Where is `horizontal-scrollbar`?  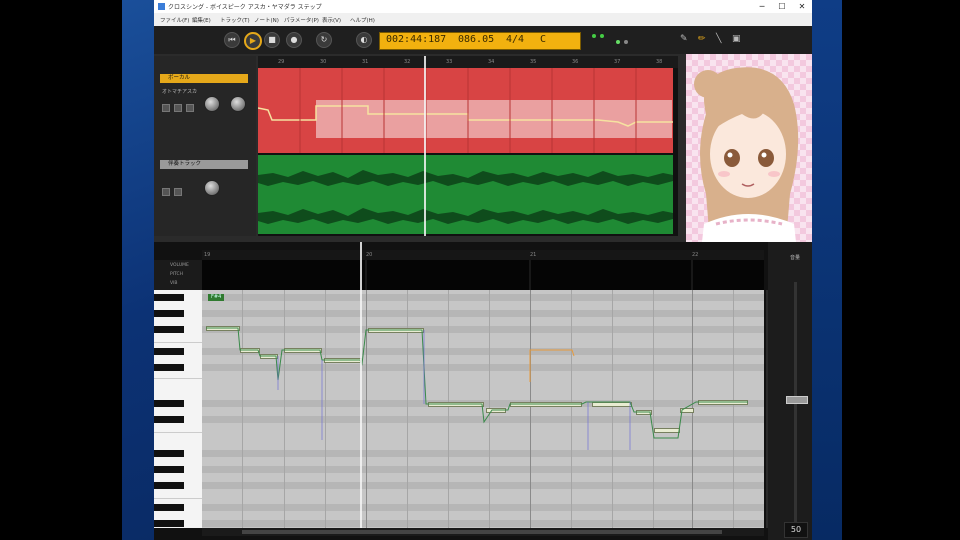
horizontal-scrollbar is located at coordinates (483, 532).